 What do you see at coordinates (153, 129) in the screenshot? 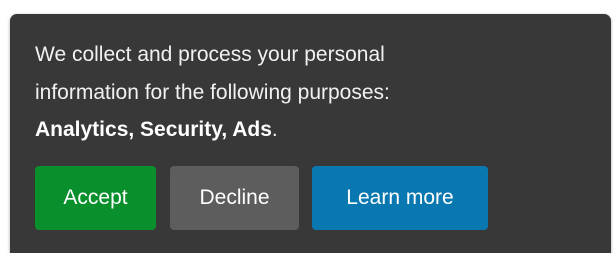
I see `consent-purposes: Analytics, Security, Ads` at bounding box center [153, 129].